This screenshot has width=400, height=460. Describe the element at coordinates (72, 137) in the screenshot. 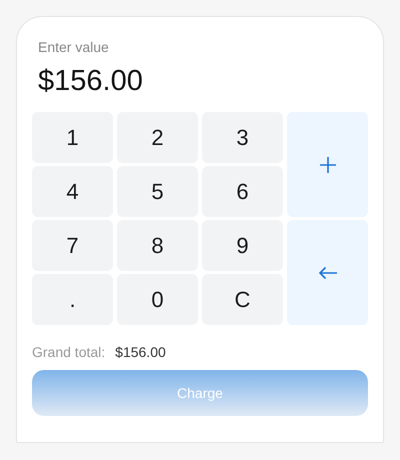

I see `keypad-key: 1` at that location.